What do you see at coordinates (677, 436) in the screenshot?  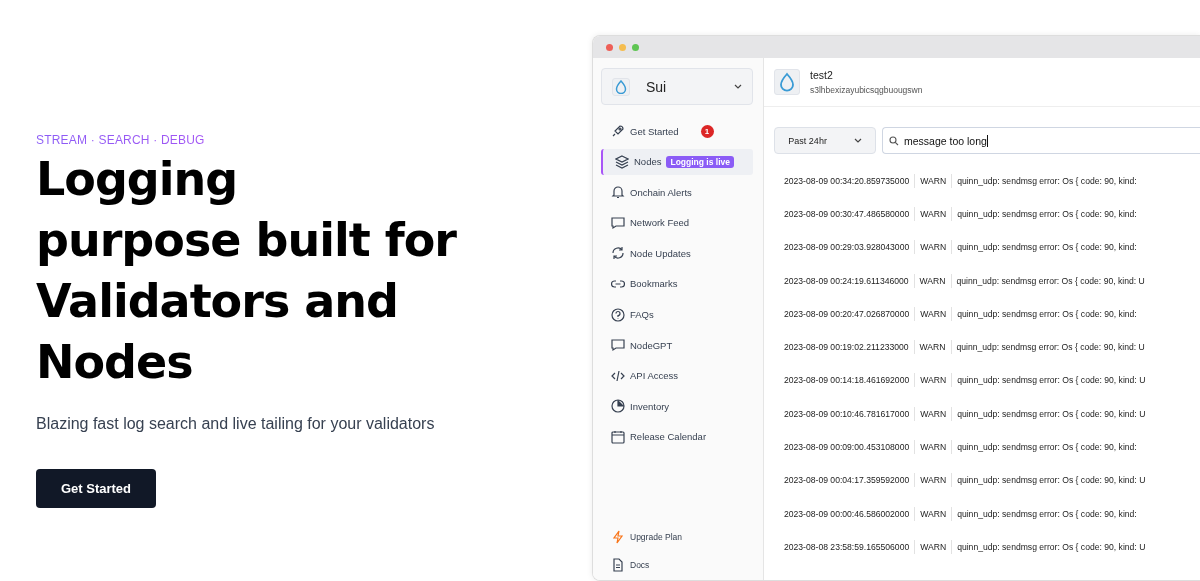 I see `sidebar-item: Release Calendar` at bounding box center [677, 436].